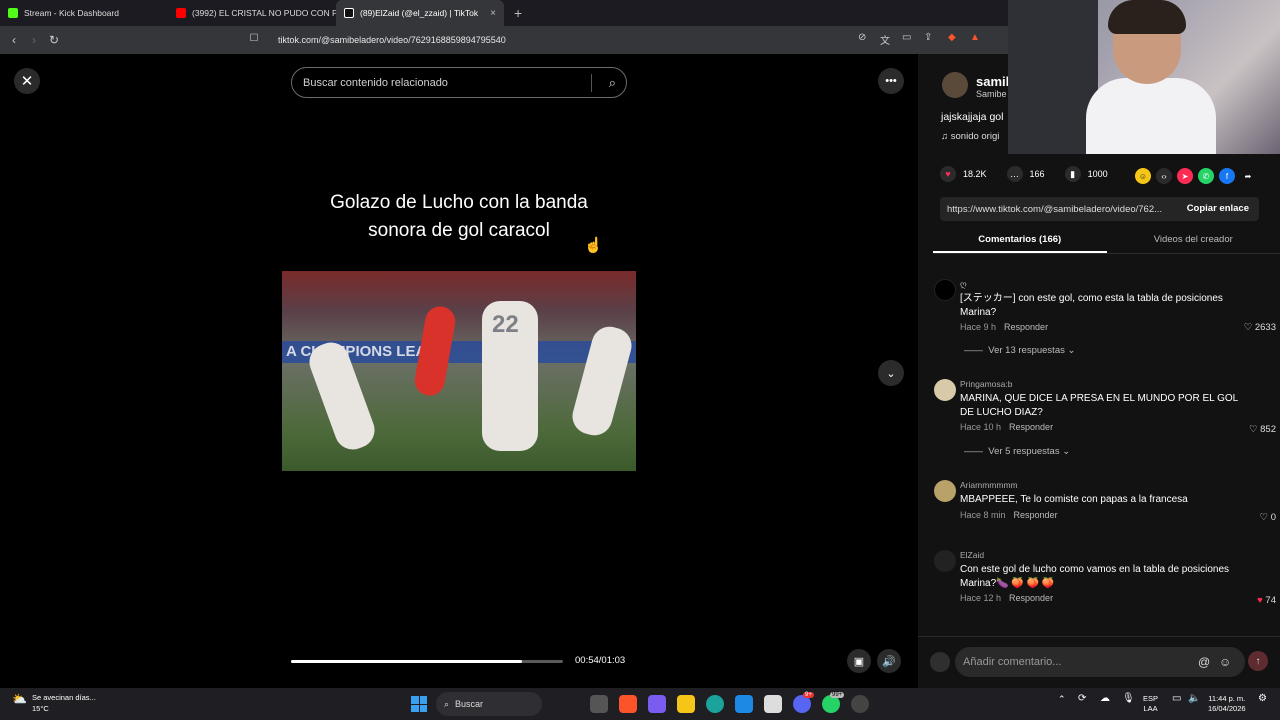 The width and height of the screenshot is (1280, 720). I want to click on tab-kick: Stream - Kick Dashboard, so click(84, 13).